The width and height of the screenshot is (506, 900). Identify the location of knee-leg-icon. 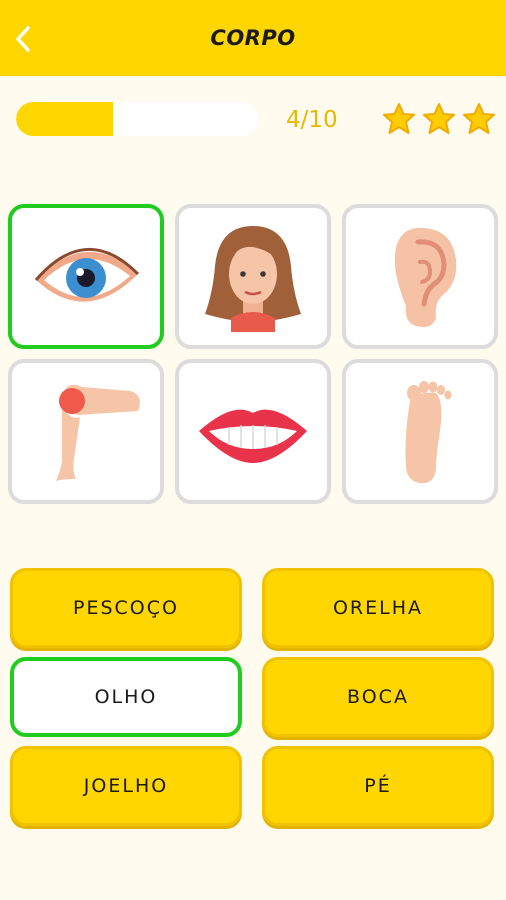
(98, 432).